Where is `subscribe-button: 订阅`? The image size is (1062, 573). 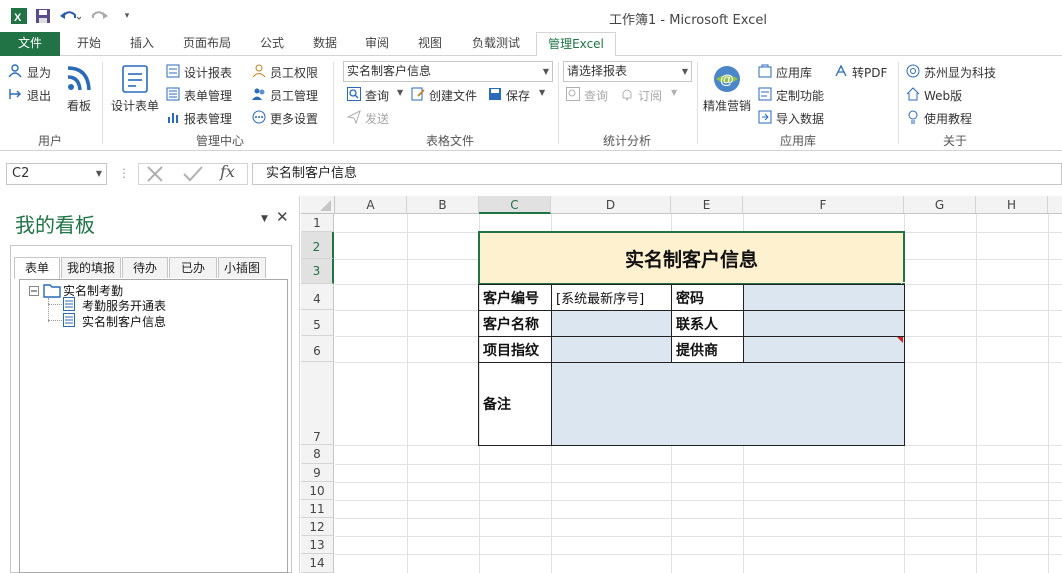 subscribe-button: 订阅 is located at coordinates (650, 95).